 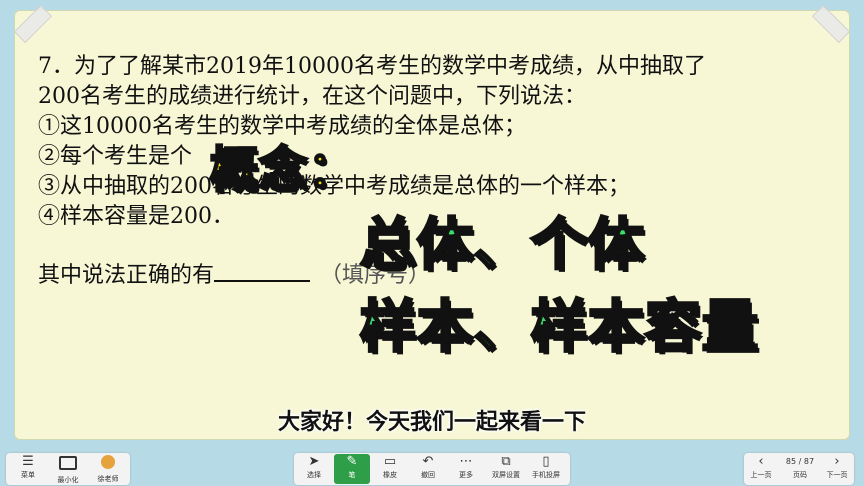 I want to click on statement-3: ③从中抽取的200名考生的数学中考成绩是总体的一个样本；, so click(x=334, y=186).